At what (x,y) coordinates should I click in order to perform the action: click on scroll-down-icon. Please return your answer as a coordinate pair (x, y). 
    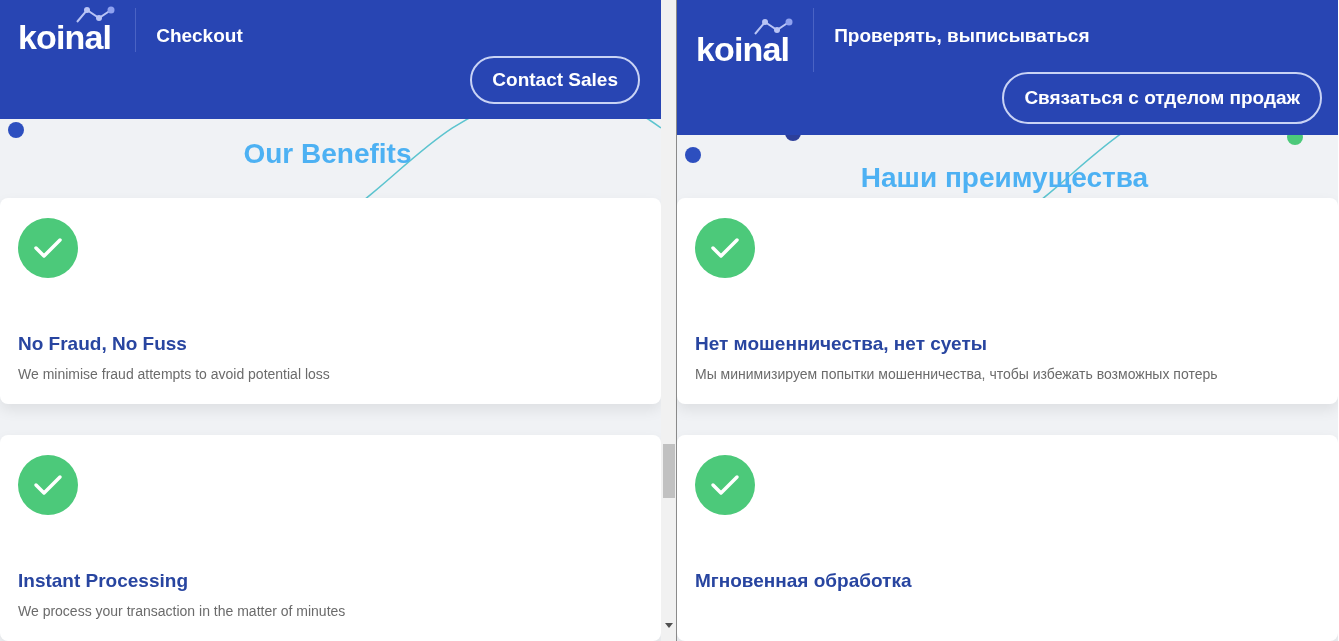
    Looking at the image, I should click on (669, 626).